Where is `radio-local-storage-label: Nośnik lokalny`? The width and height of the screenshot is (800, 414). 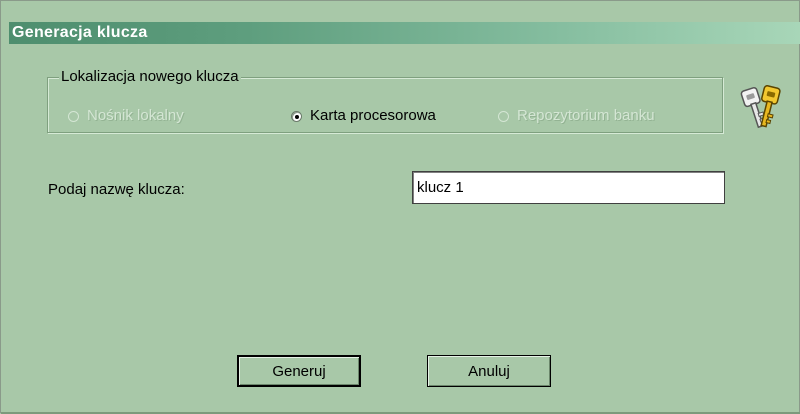
radio-local-storage-label: Nośnik lokalny is located at coordinates (135, 115).